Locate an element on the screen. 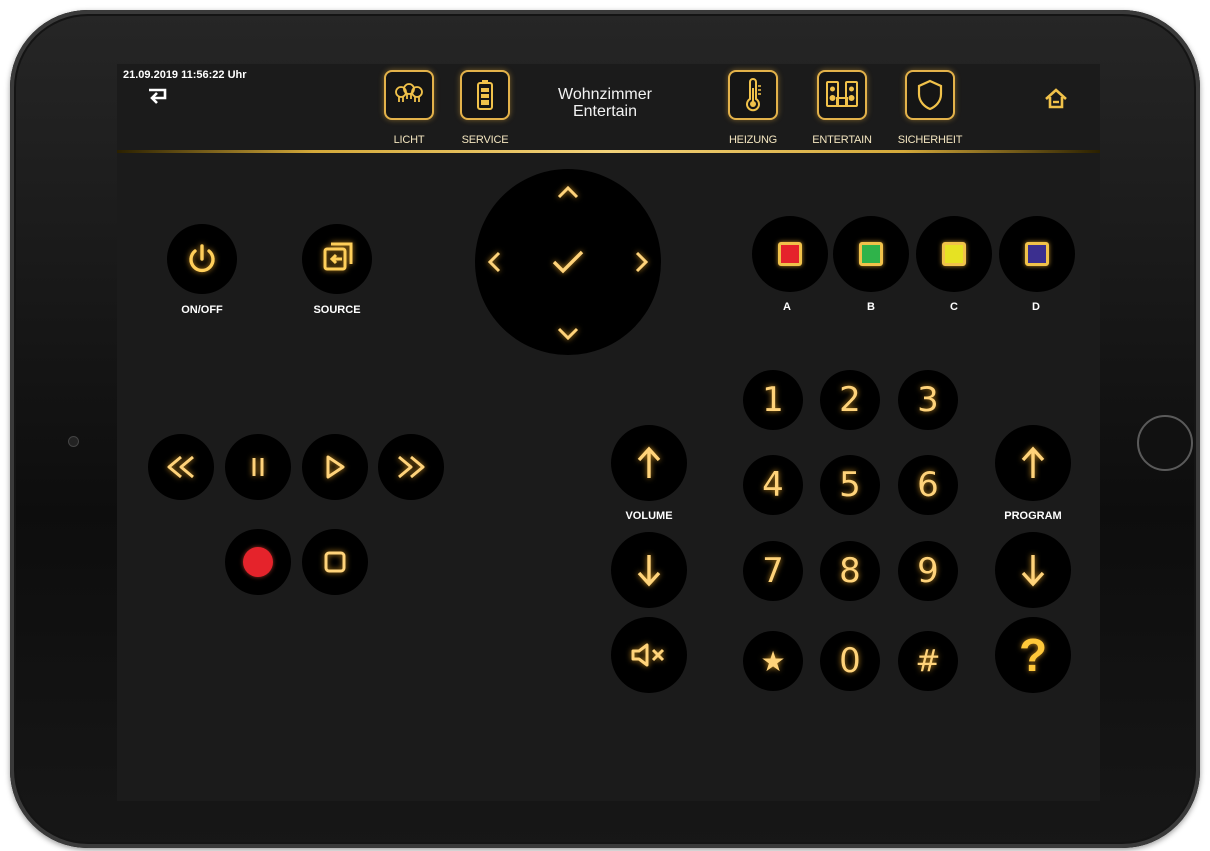 Image resolution: width=1210 pixels, height=851 pixels. color-button-d is located at coordinates (1037, 254).